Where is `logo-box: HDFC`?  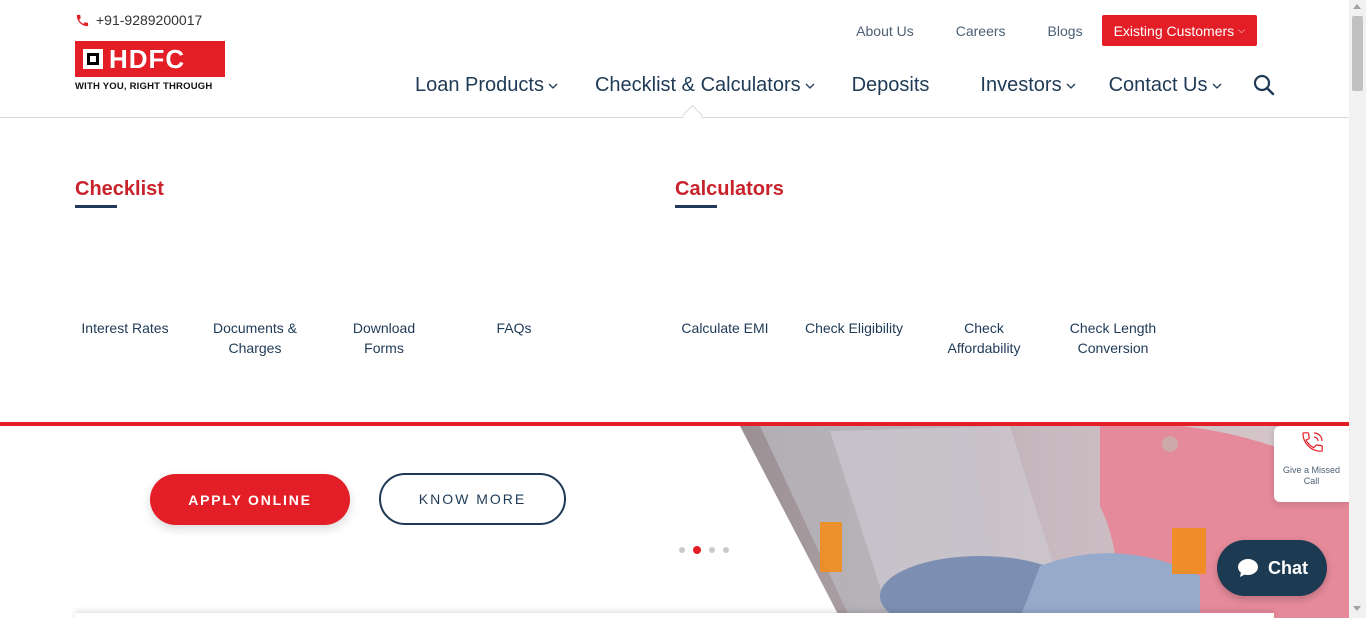
logo-box: HDFC is located at coordinates (150, 59).